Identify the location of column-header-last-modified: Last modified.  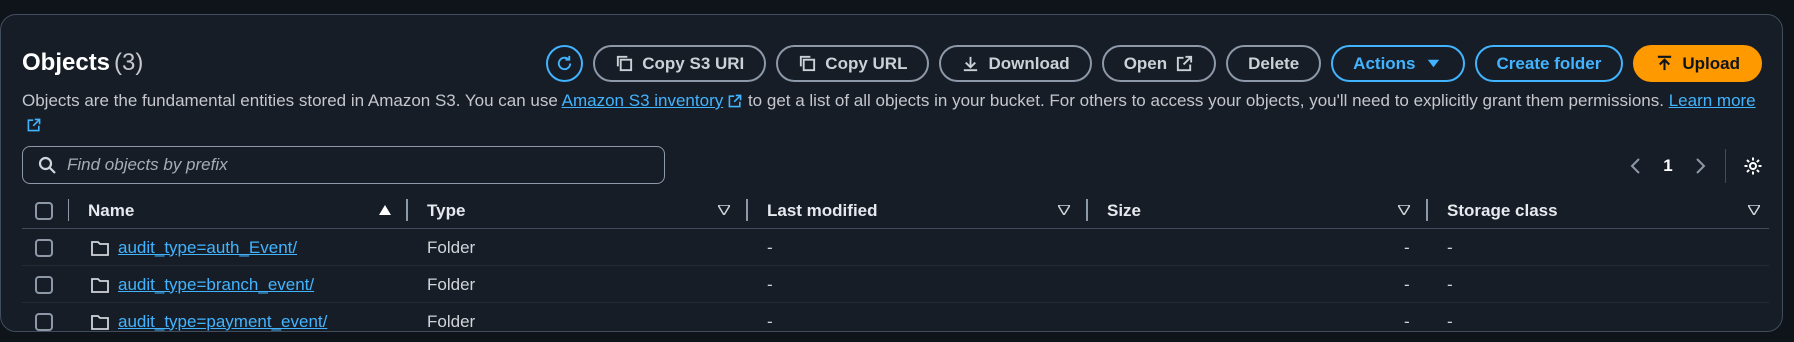
(822, 211).